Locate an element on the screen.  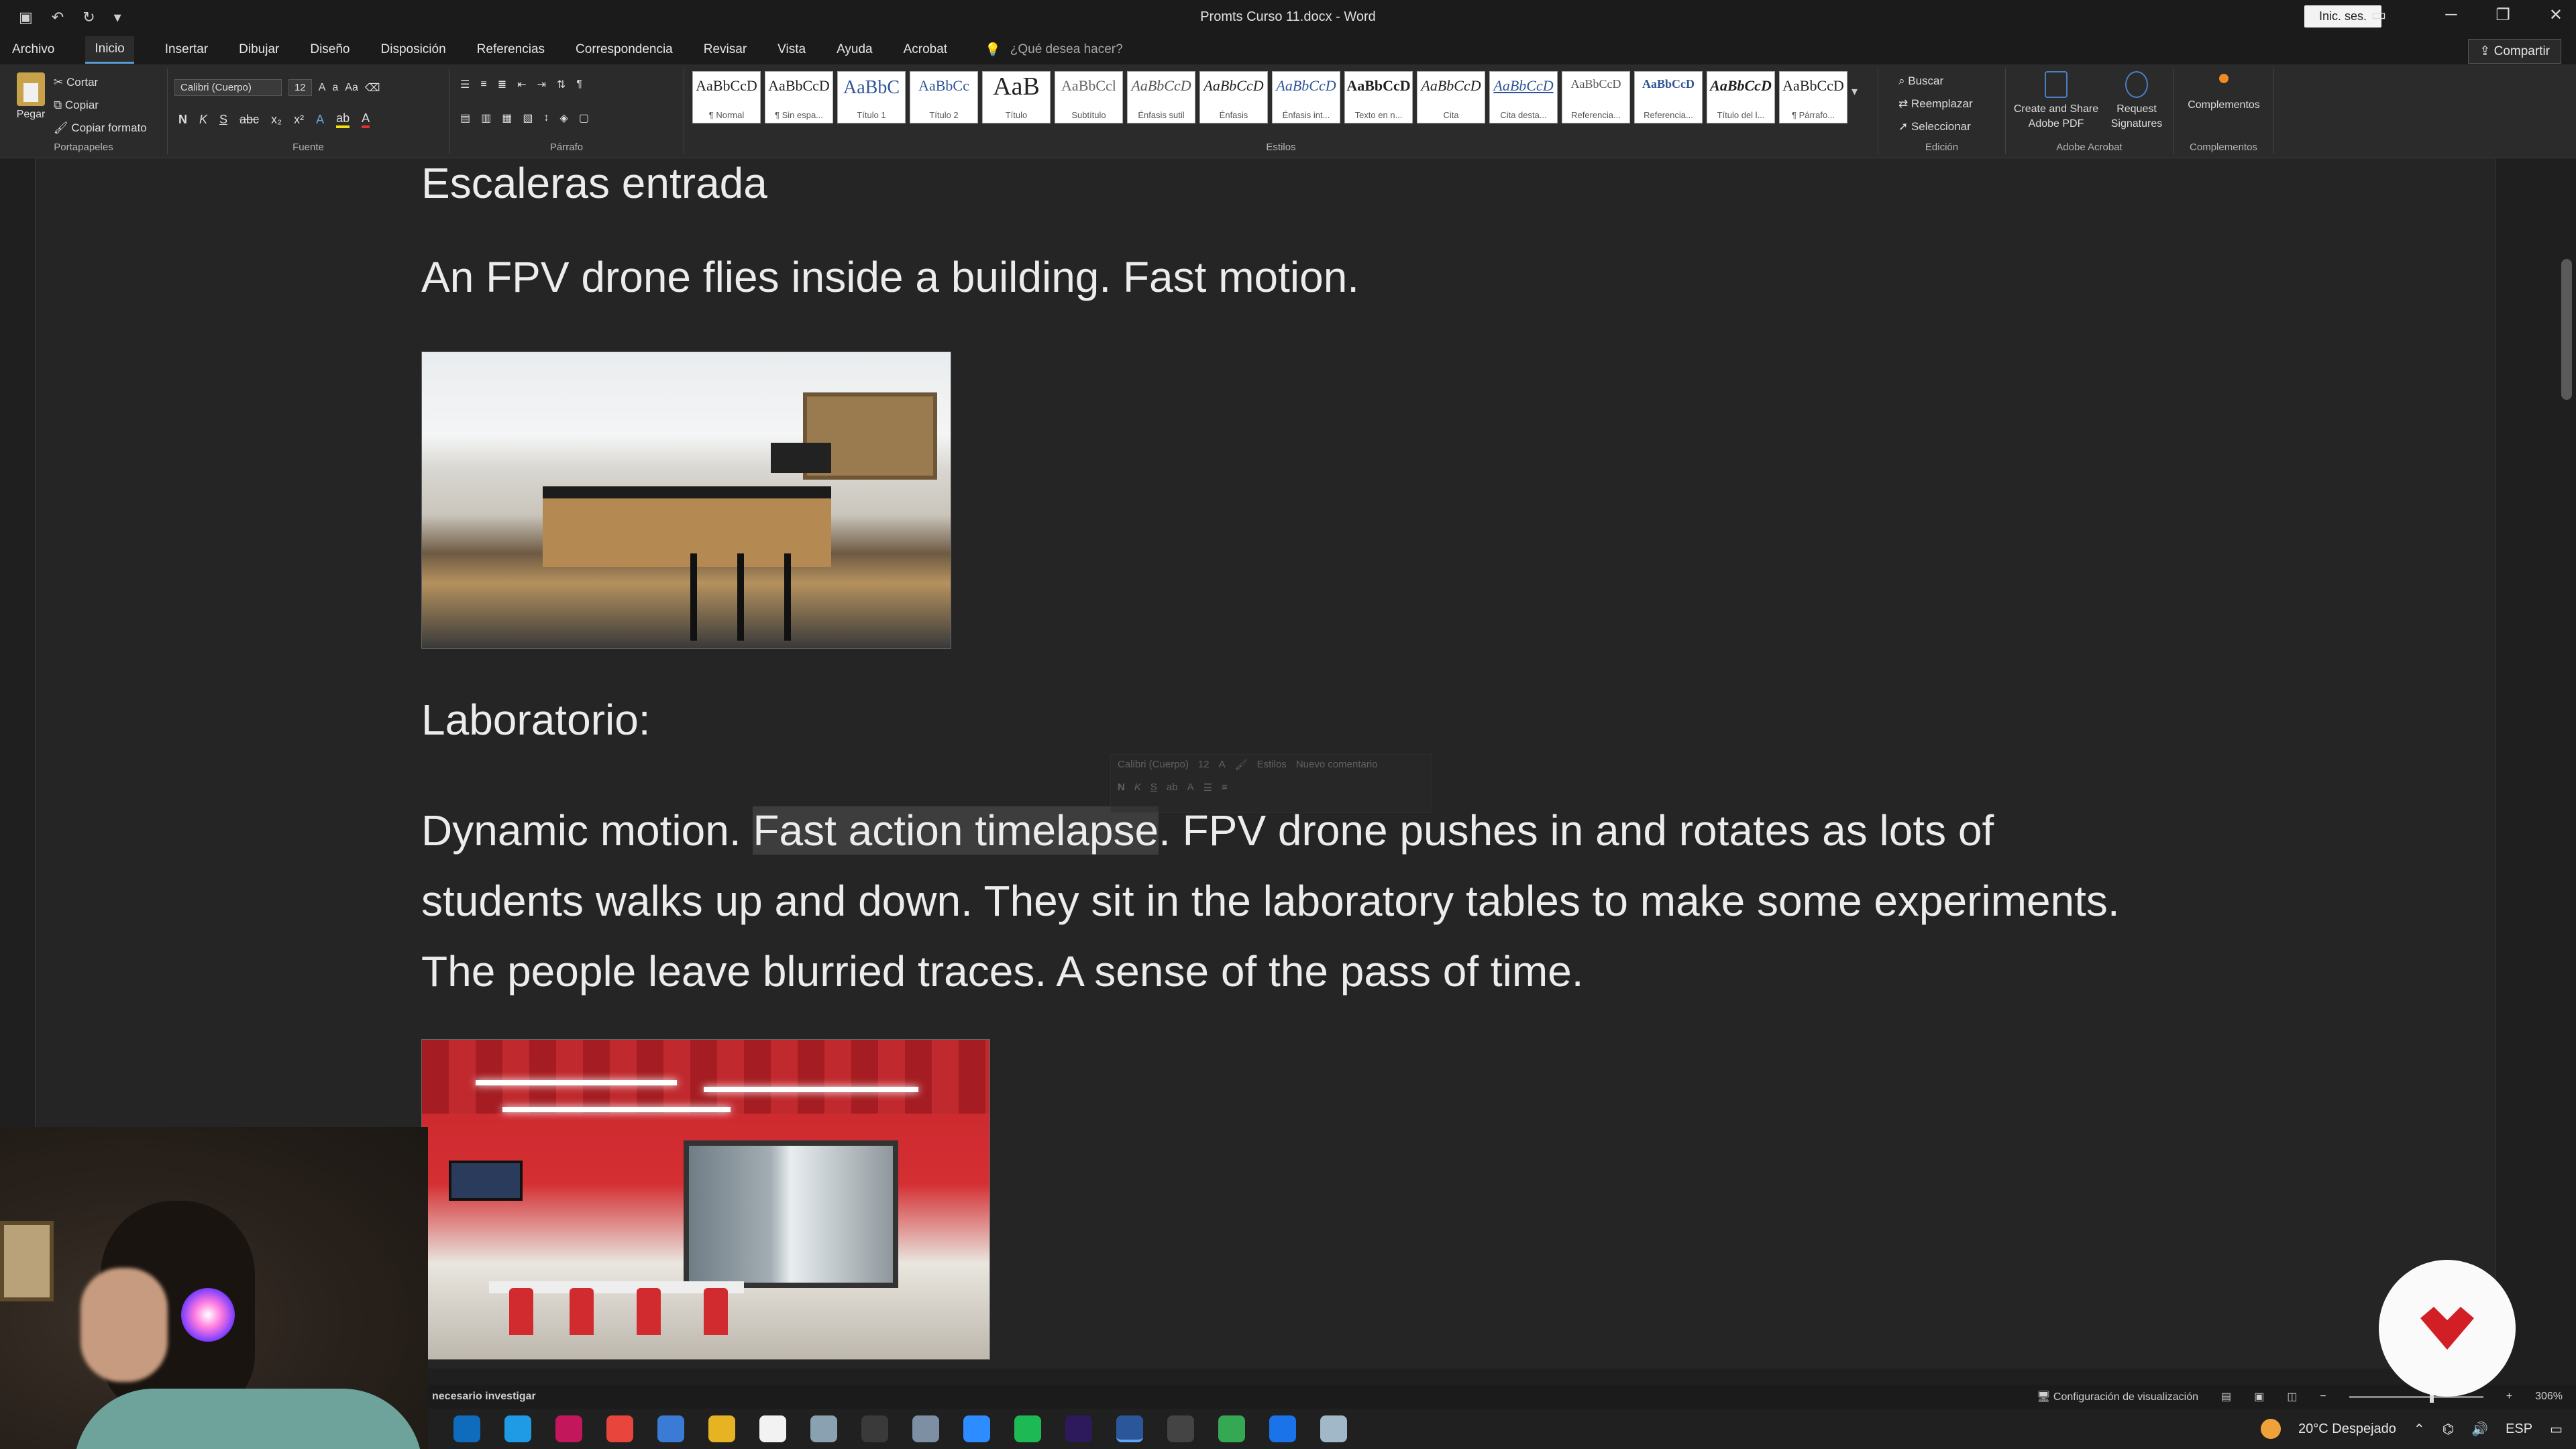
tab-dibujar: Dibujar is located at coordinates (259, 49).